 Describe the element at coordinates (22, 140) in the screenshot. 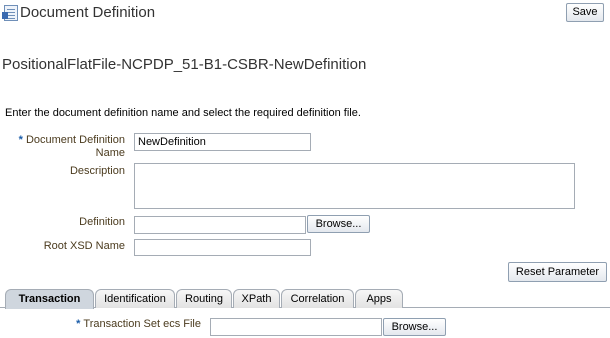

I see `required-marker: *` at that location.